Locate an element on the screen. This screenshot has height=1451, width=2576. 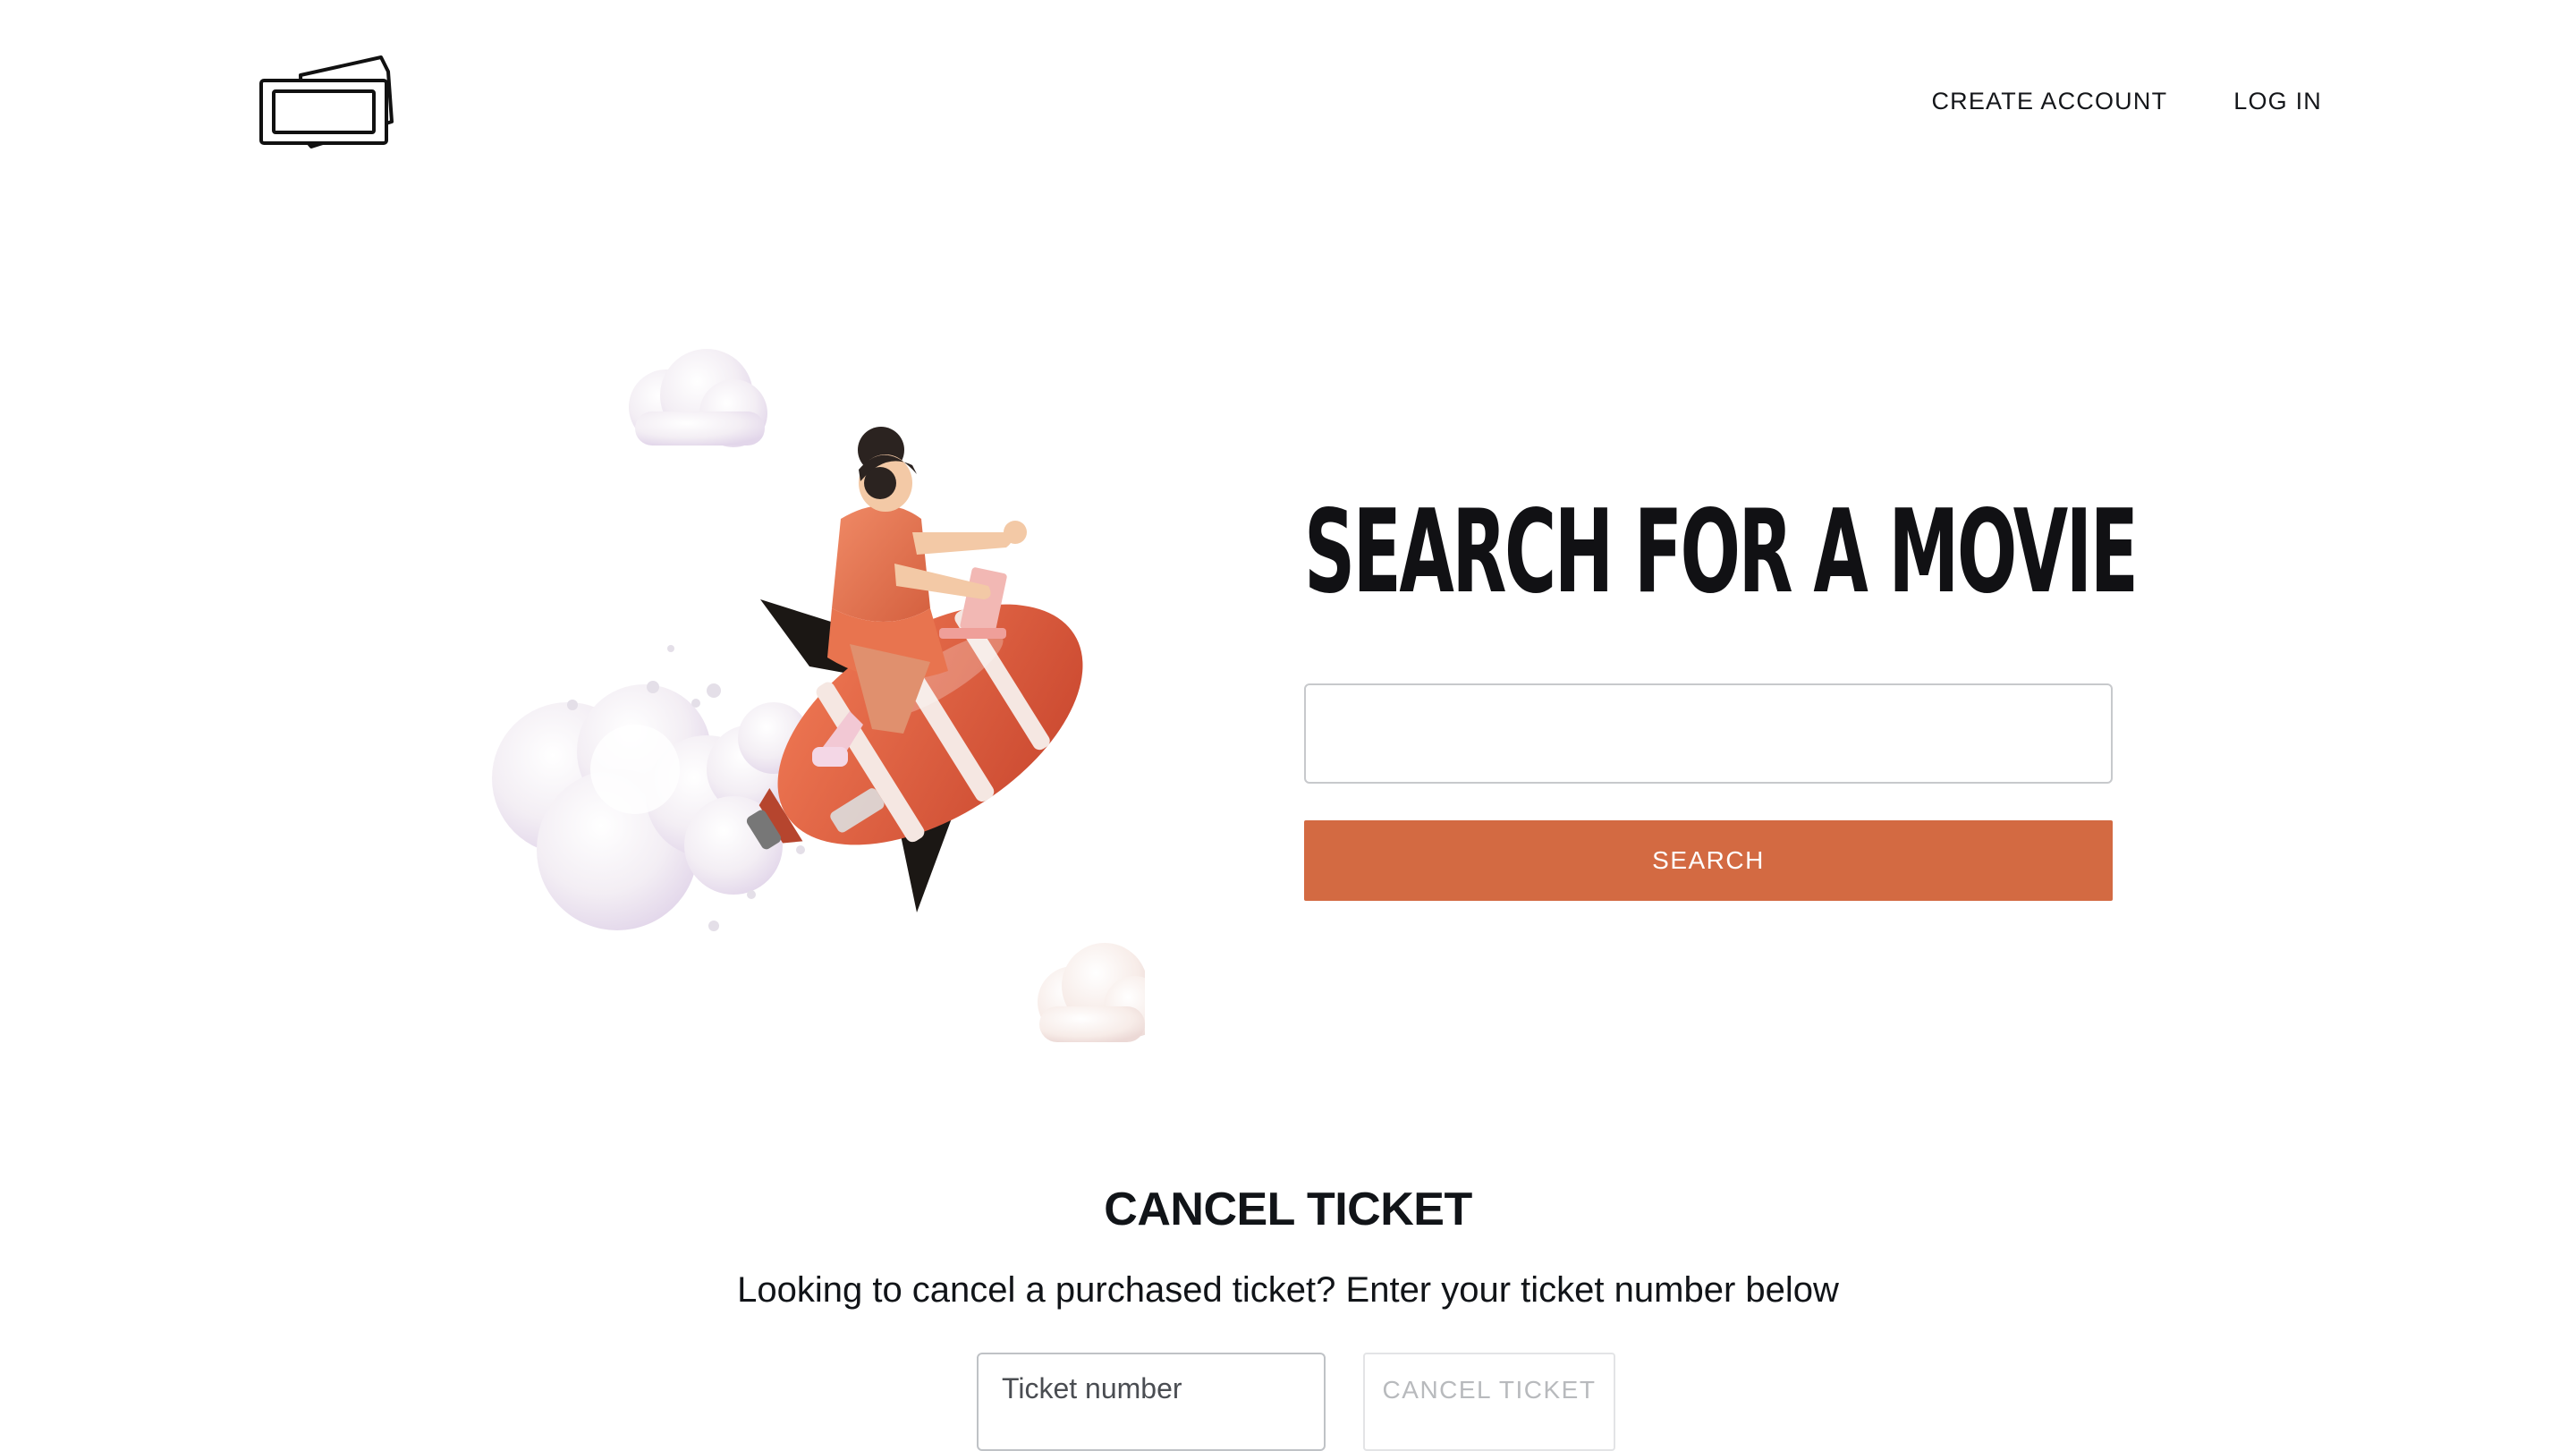
top-nav: CREATE ACCOUNT LOG IN is located at coordinates (2126, 101).